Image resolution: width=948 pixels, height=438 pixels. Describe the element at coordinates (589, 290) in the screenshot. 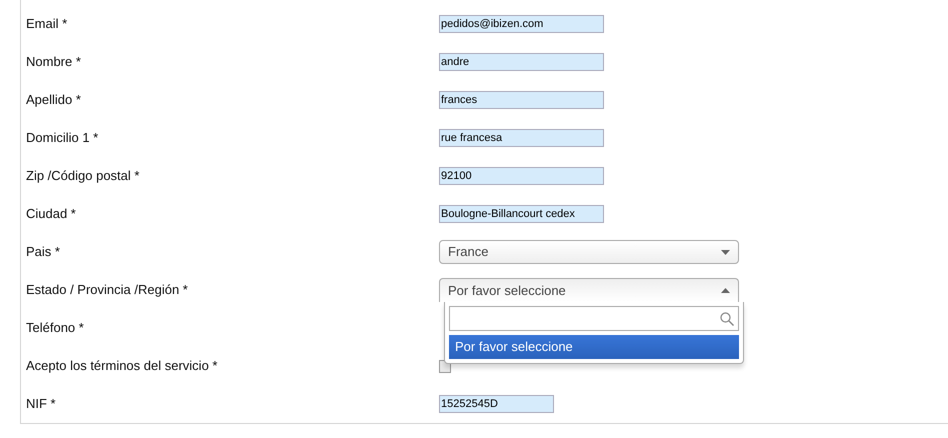

I see `select-field: Por favor seleccione` at that location.